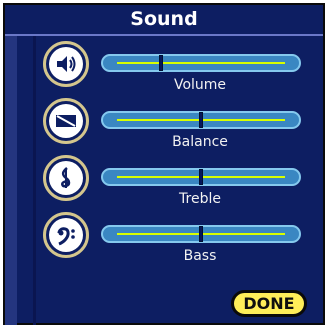  I want to click on window-title: Sound, so click(164, 20).